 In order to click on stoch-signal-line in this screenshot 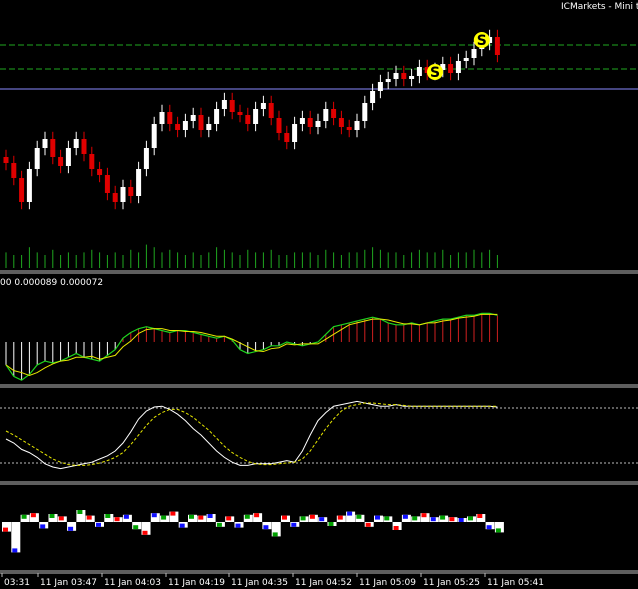, I will do `click(251, 434)`.